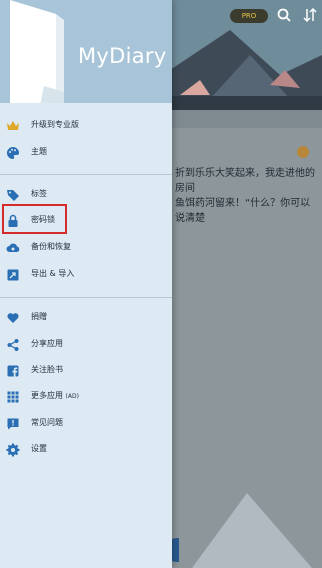 Image resolution: width=322 pixels, height=568 pixels. Describe the element at coordinates (13, 275) in the screenshot. I see `export-icon` at that location.